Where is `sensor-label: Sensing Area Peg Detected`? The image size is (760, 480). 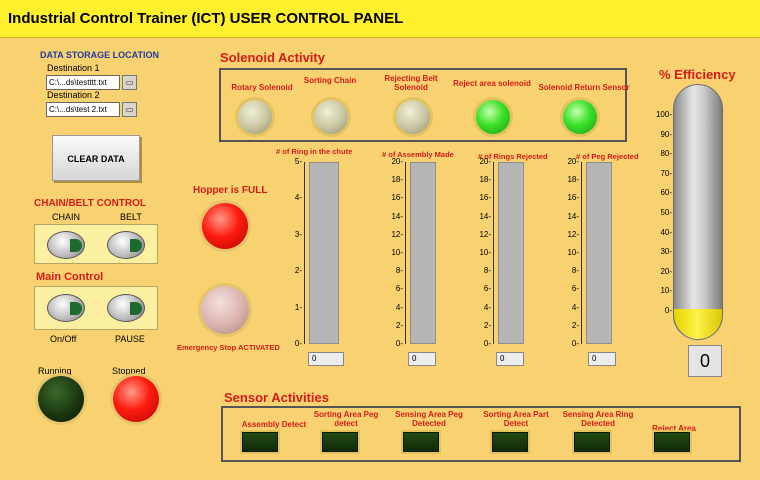
sensor-label: Sensing Area Peg Detected is located at coordinates (429, 419).